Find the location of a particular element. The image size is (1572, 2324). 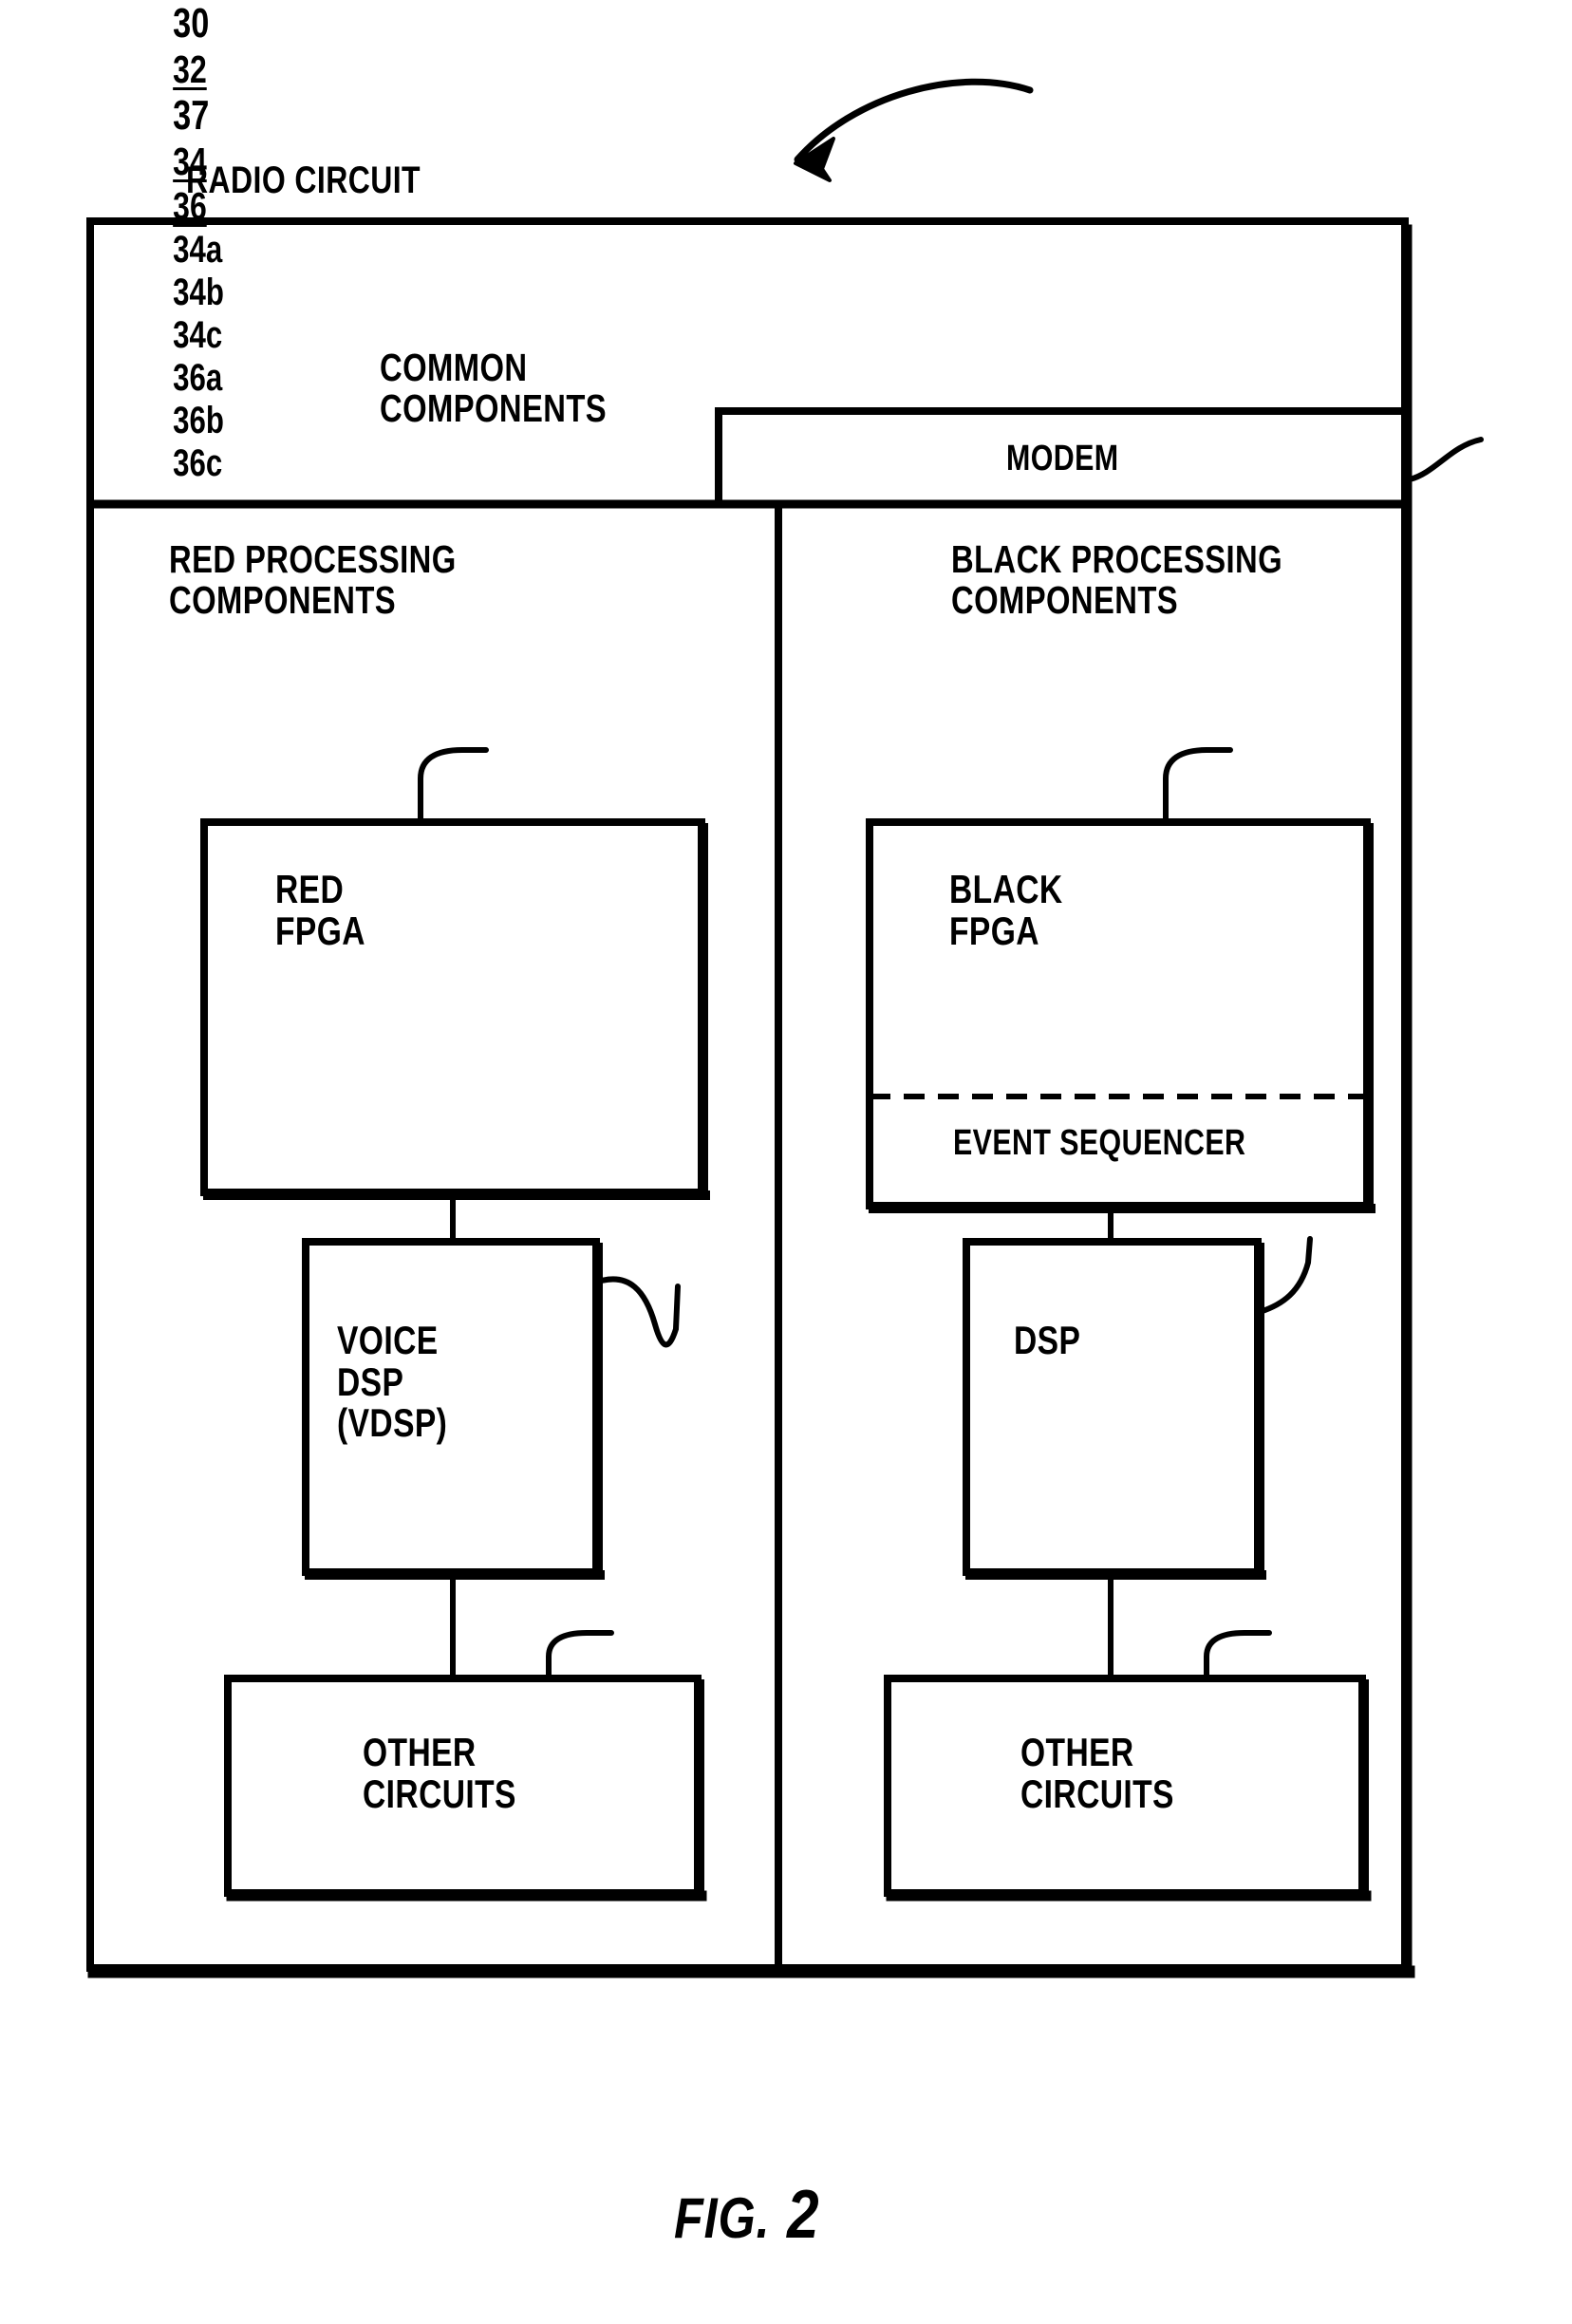

voice-dsp-label: VOICE DSP (VDSP) is located at coordinates (392, 1382).